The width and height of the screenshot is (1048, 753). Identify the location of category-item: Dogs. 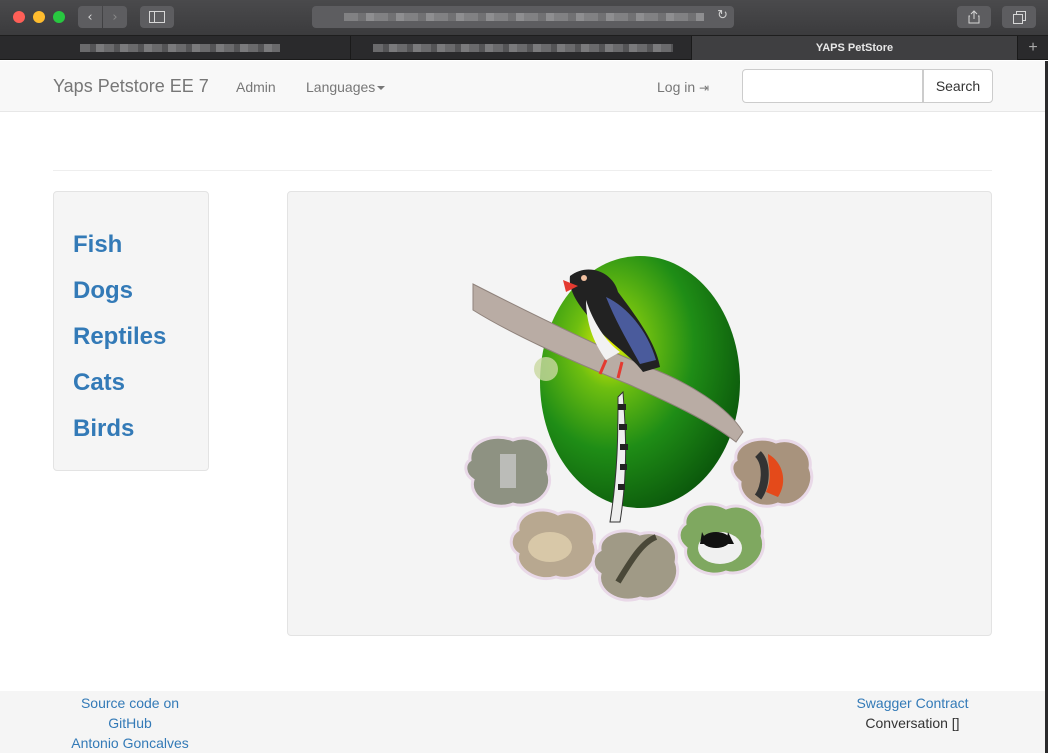
(119, 299).